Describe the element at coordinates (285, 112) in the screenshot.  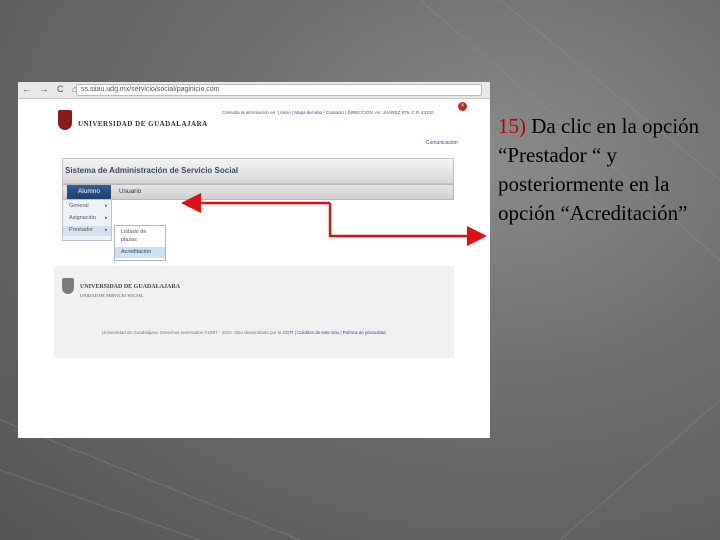
I see `link-inicio: Inicio` at that location.